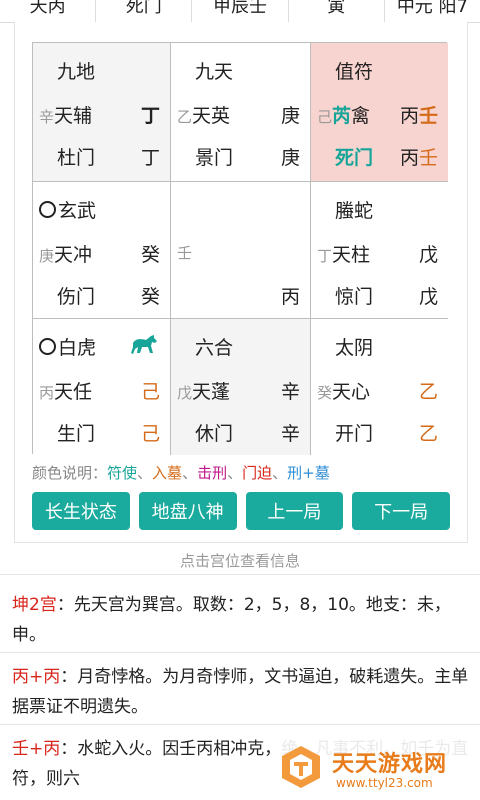  Describe the element at coordinates (212, 473) in the screenshot. I see `legend-jixing: 击刑` at that location.